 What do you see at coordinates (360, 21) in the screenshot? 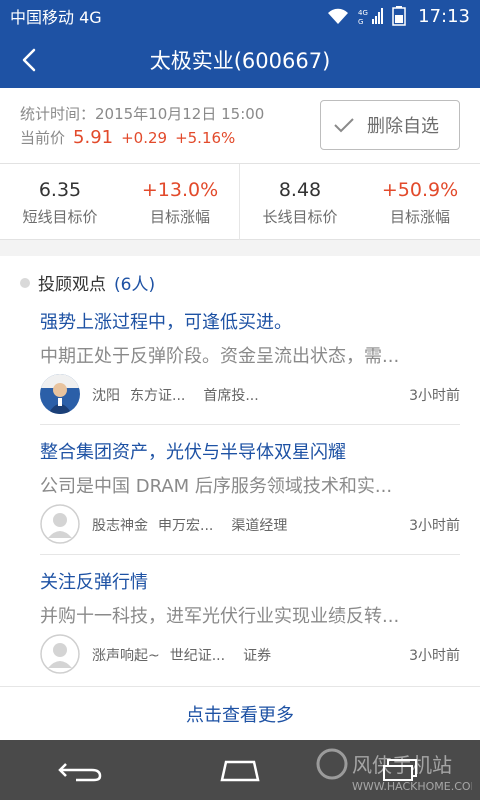
I see `svg-text: G` at bounding box center [360, 21].